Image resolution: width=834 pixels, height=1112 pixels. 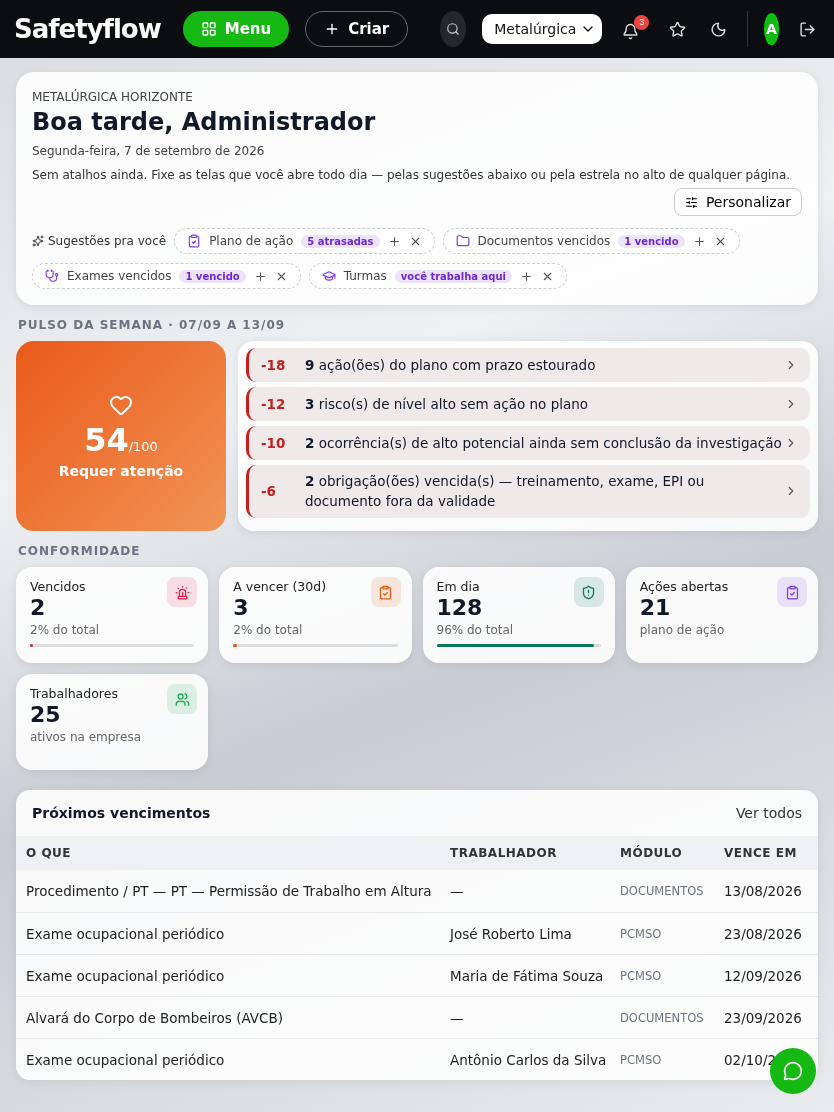 I want to click on table-cell: 12/09/2026, so click(x=766, y=975).